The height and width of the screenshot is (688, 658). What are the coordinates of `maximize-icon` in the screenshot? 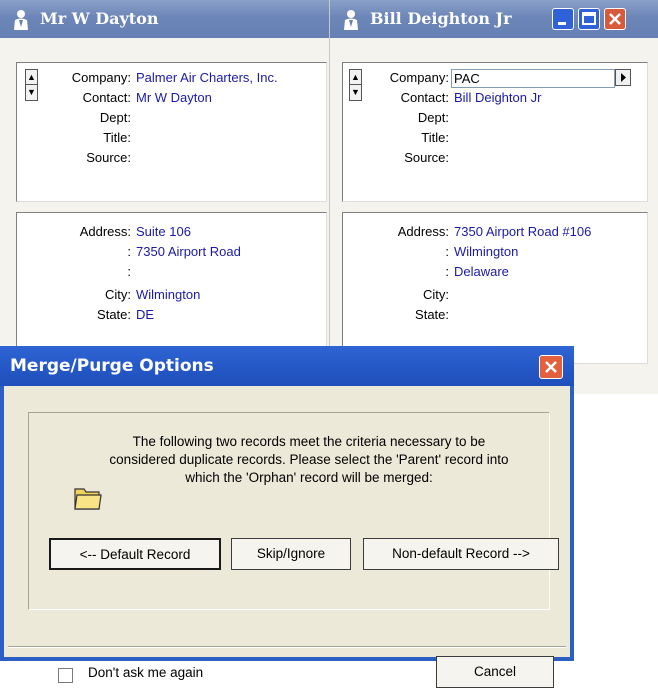 It's located at (589, 18).